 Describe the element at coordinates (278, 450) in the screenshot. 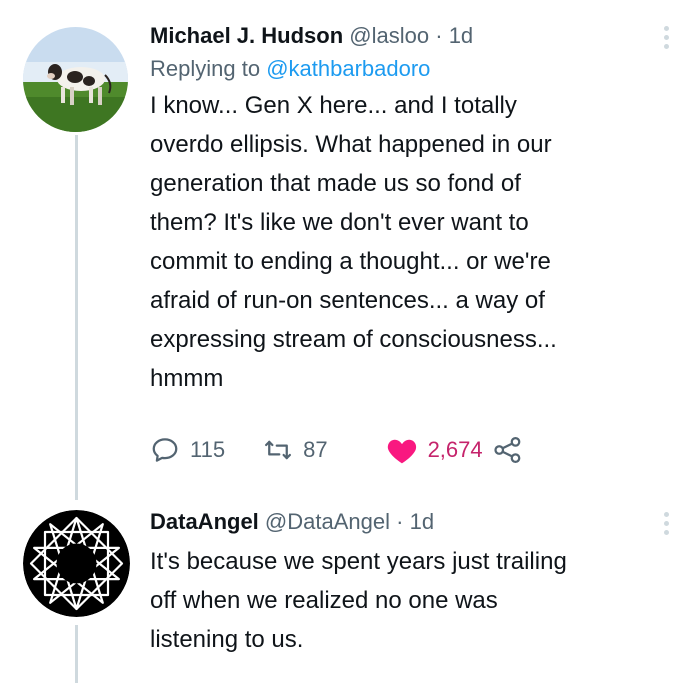

I see `retweet-icon` at that location.